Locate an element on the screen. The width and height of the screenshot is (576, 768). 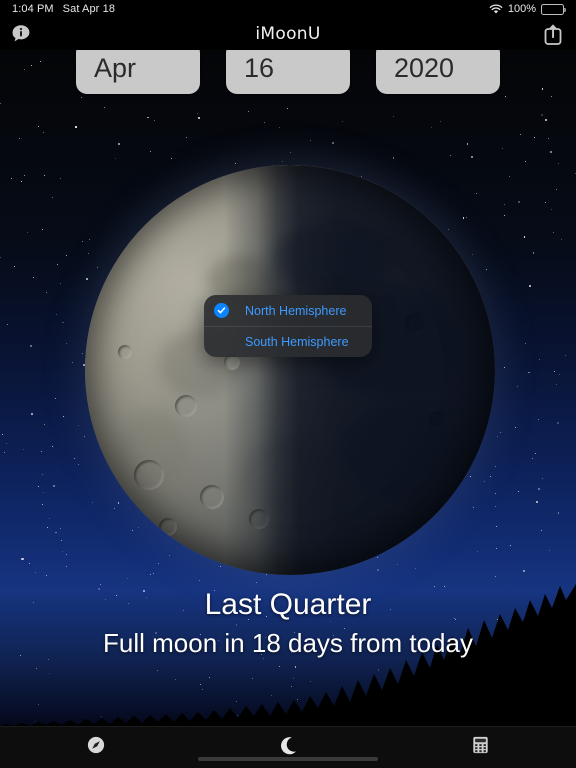
popup-item-north: North Hemisphere is located at coordinates (288, 310).